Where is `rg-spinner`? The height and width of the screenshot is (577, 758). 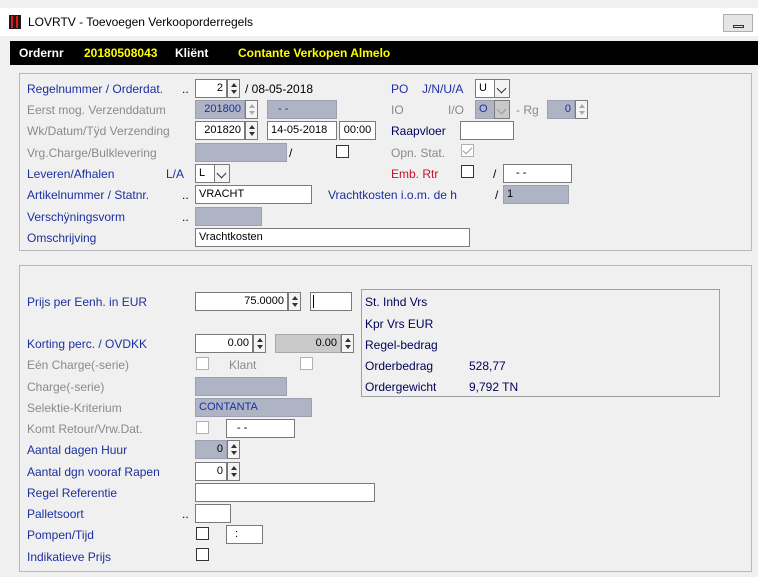 rg-spinner is located at coordinates (581, 109).